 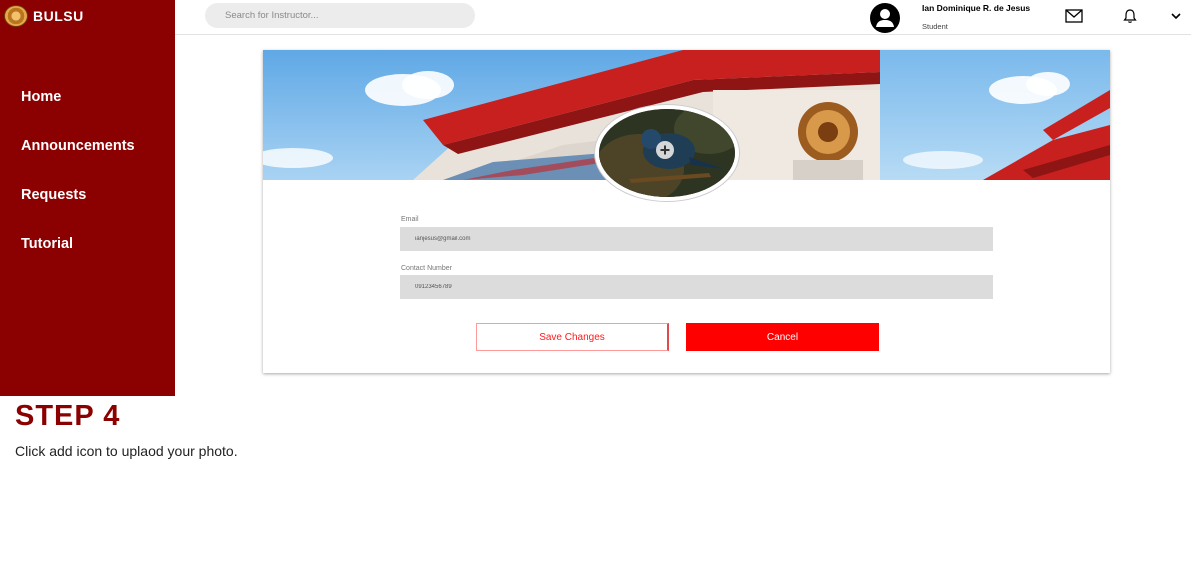 I want to click on sidebar-item-home: Home, so click(x=87, y=96).